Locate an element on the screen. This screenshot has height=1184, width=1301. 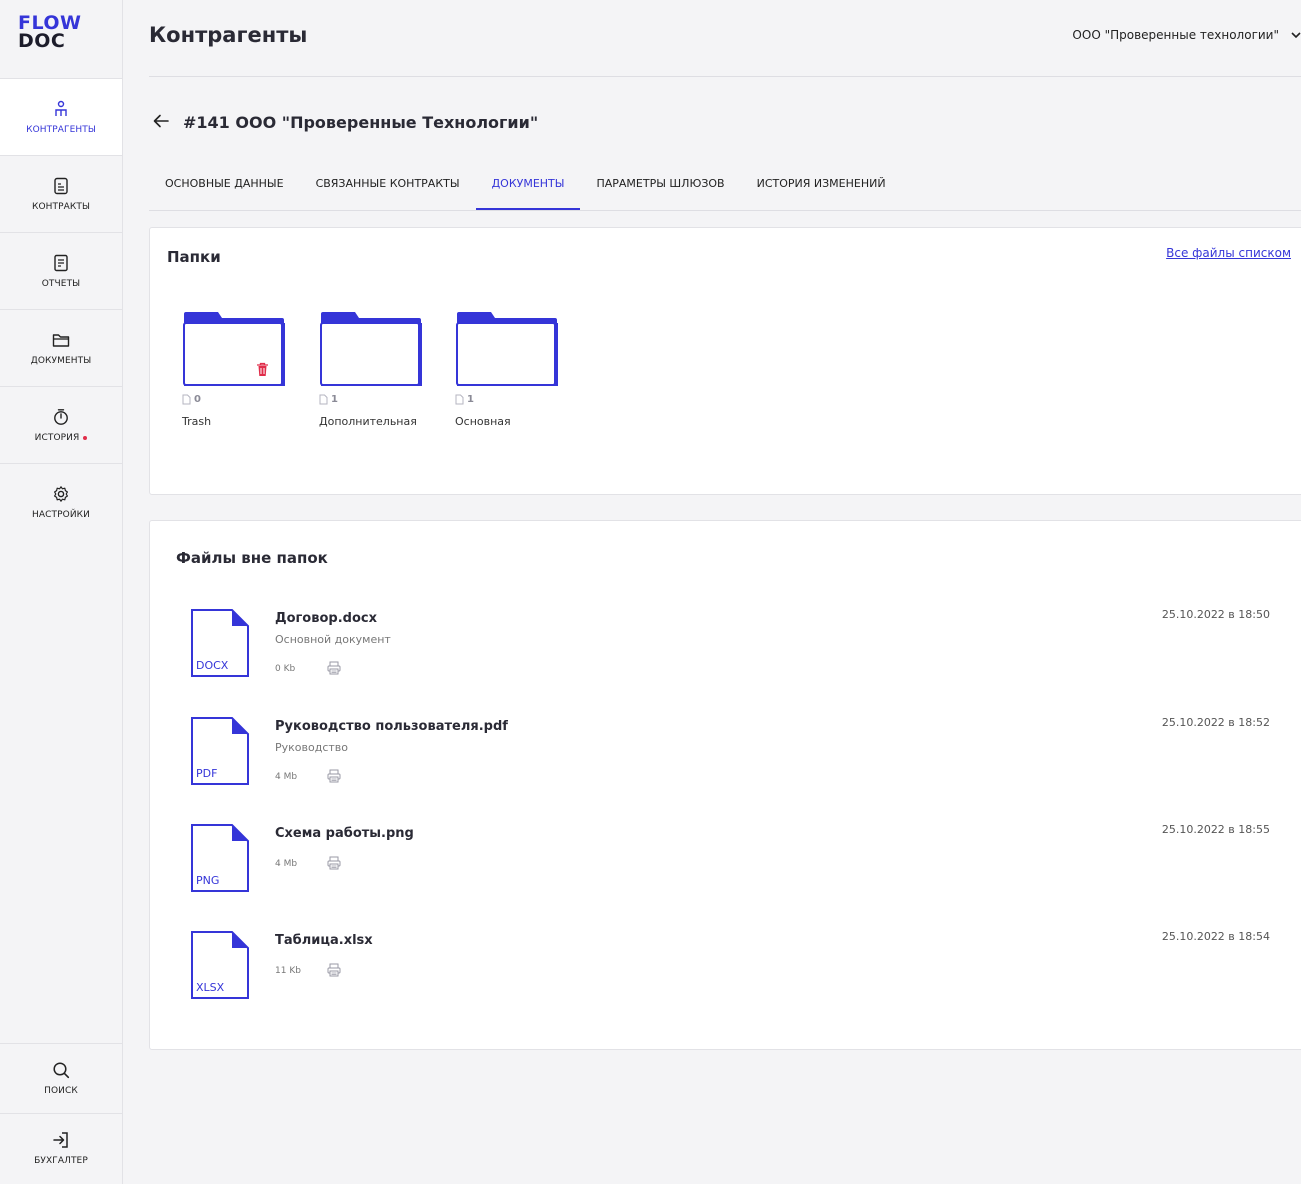
contract-icon is located at coordinates (61, 186).